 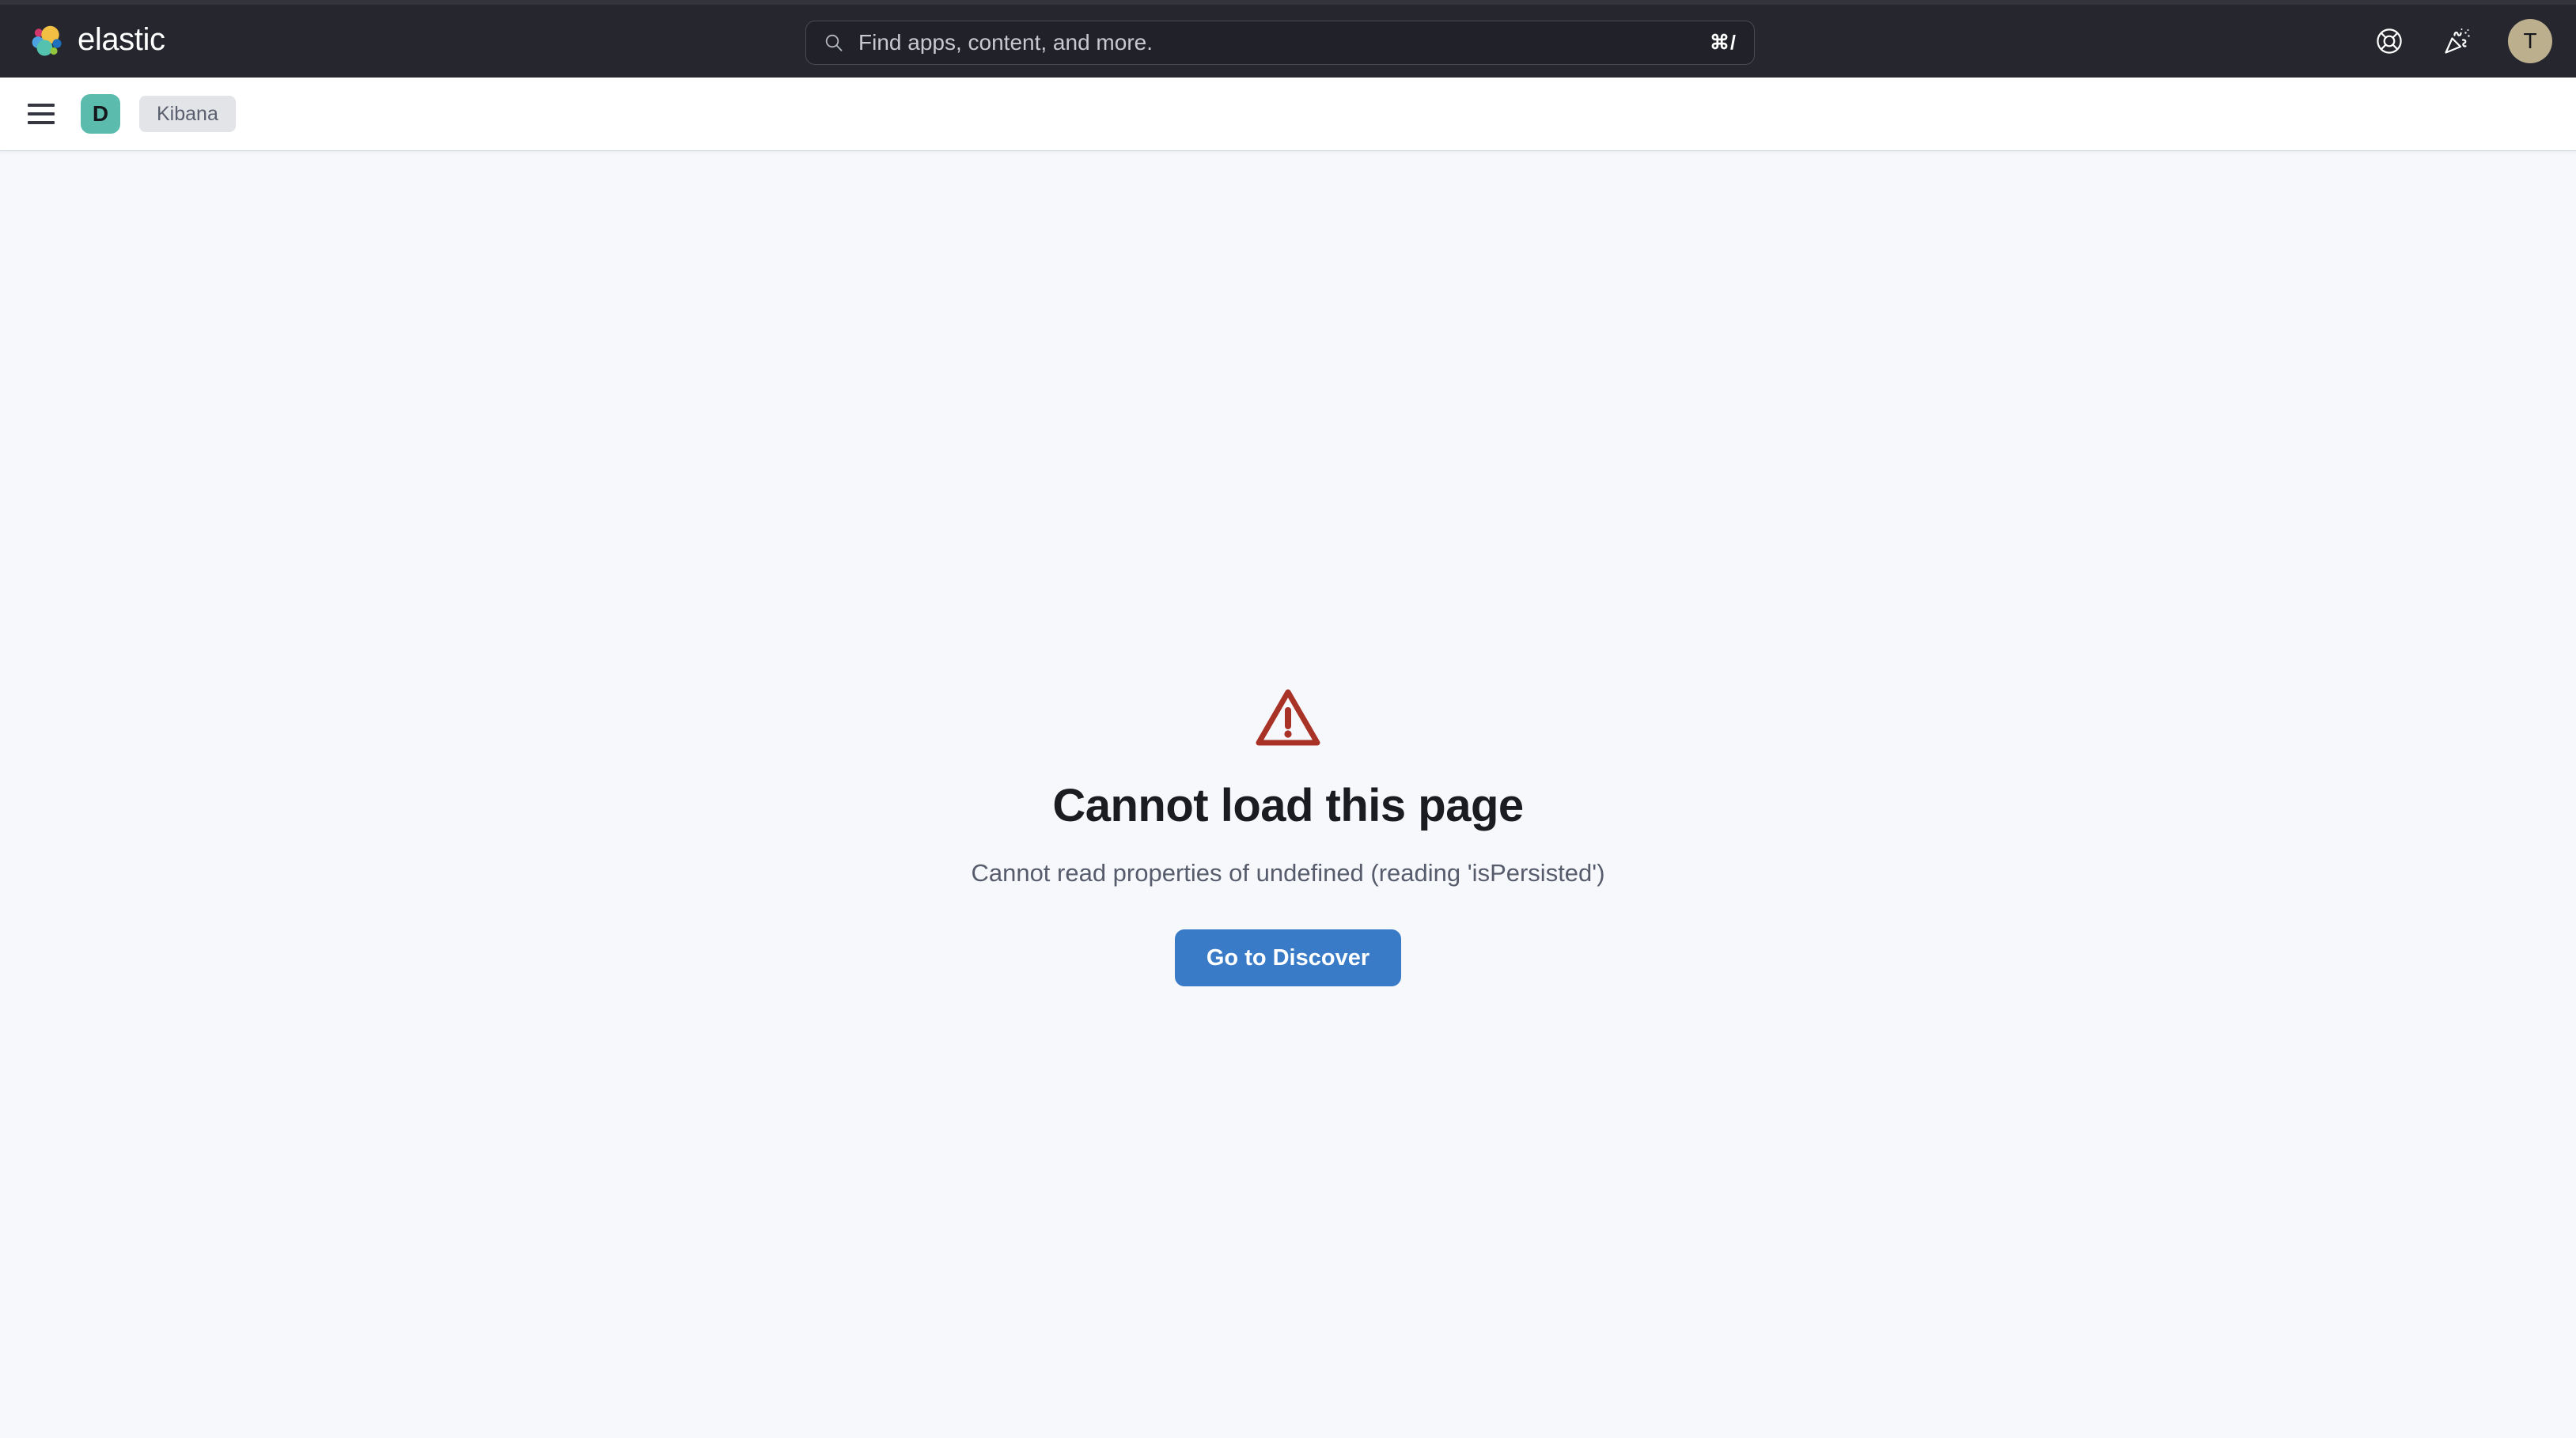 I want to click on avatar-initial: T, so click(x=2530, y=40).